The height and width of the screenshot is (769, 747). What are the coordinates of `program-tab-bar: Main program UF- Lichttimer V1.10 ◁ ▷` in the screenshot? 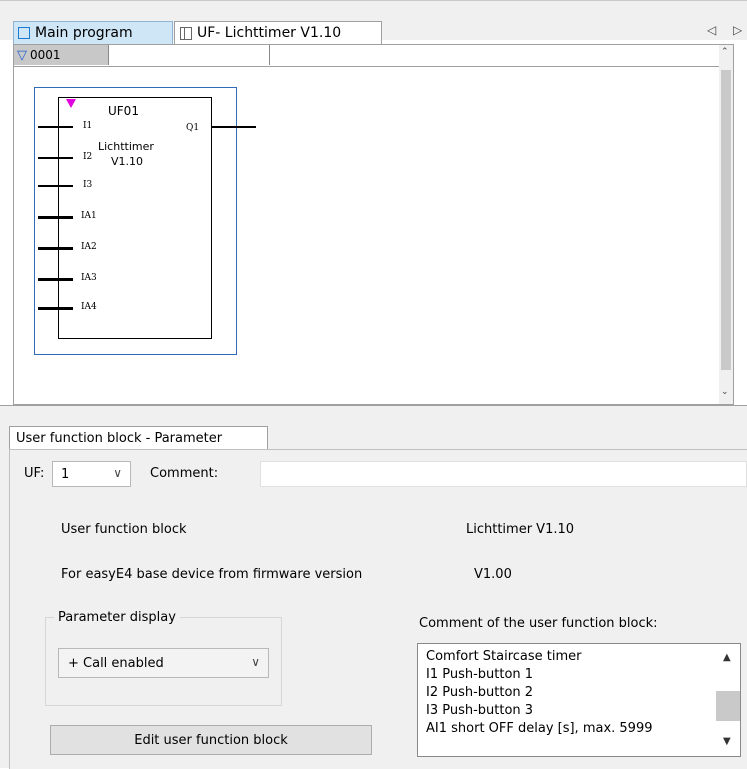 It's located at (373, 22).